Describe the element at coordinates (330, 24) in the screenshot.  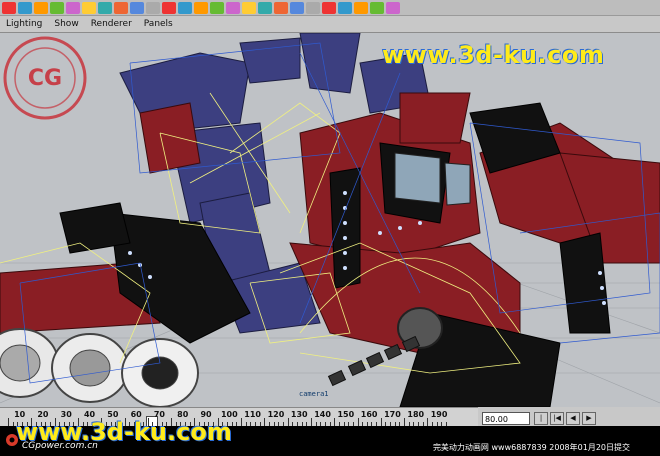
I see `panel-menubar: Lighting Show Renderer Panels` at that location.